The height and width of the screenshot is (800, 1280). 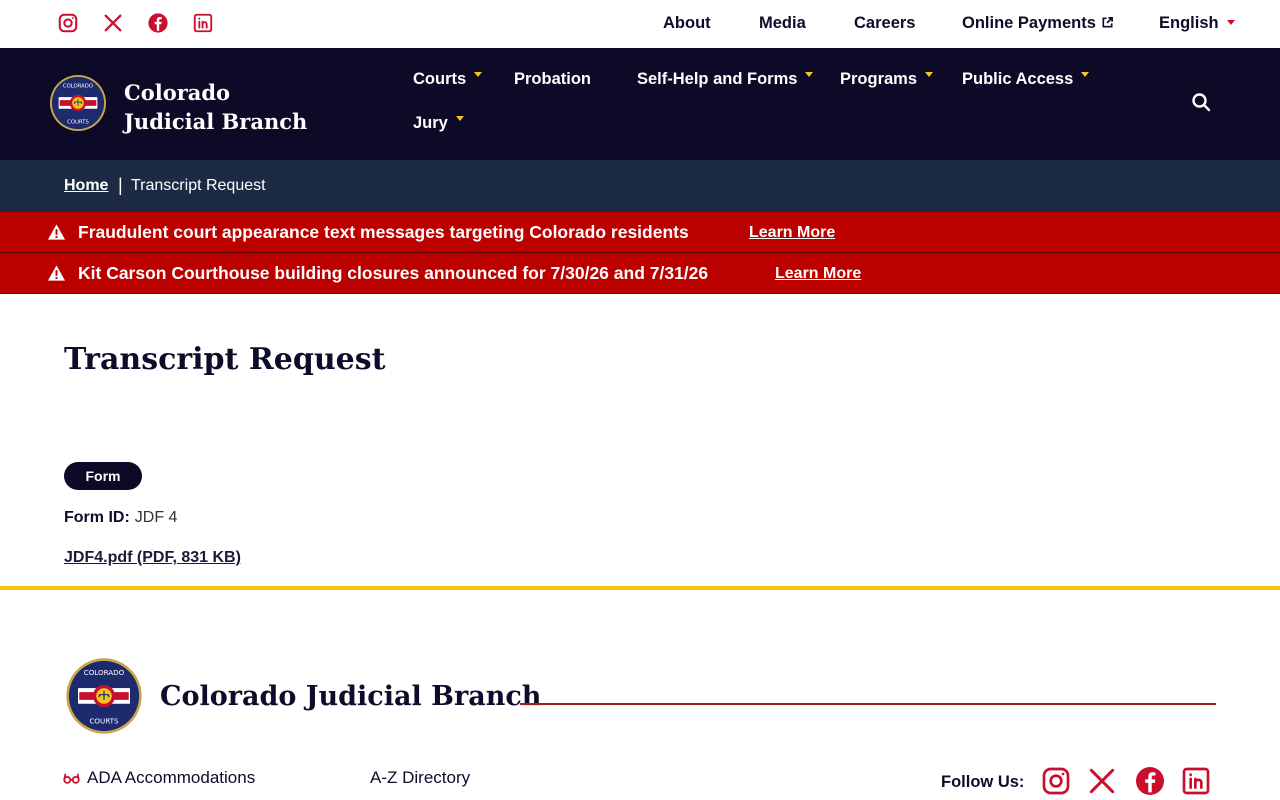 What do you see at coordinates (152, 558) in the screenshot?
I see `pdf-download-link: JDF4.pdf (PDF, 831 KB)` at bounding box center [152, 558].